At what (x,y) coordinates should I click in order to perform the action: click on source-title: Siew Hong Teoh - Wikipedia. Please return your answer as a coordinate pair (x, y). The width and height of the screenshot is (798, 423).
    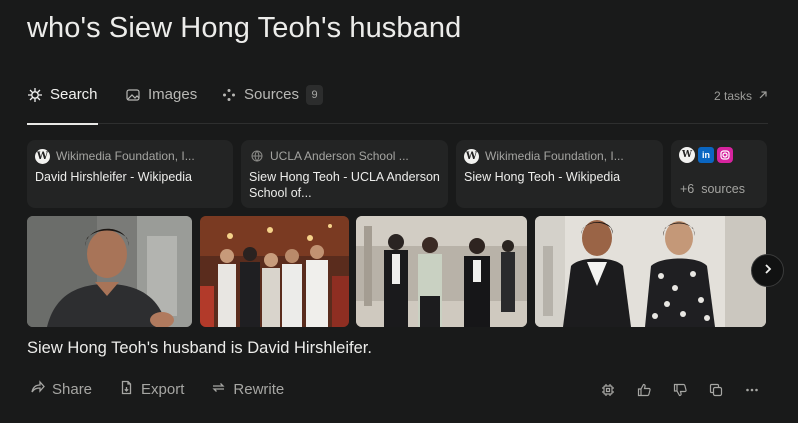
    Looking at the image, I should click on (542, 177).